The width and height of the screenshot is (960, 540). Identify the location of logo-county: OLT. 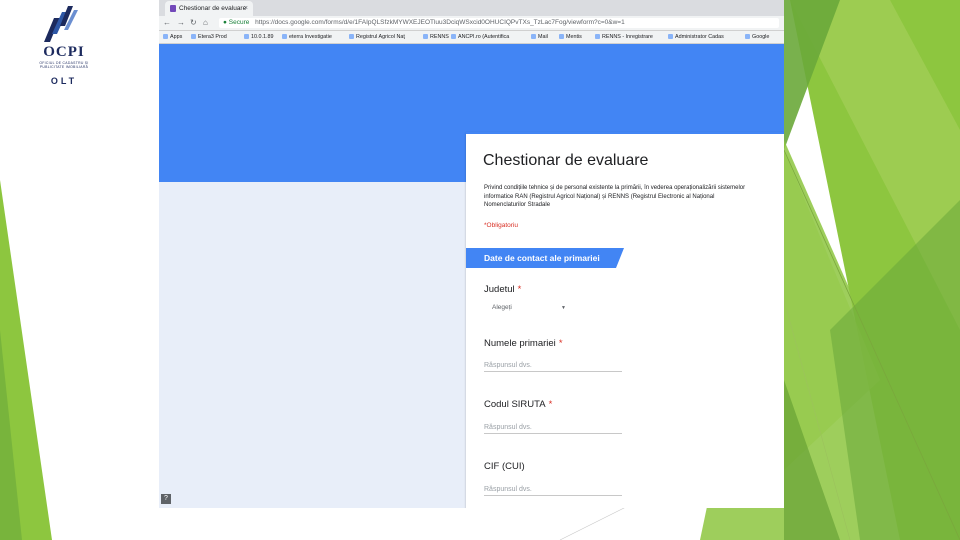
(64, 81).